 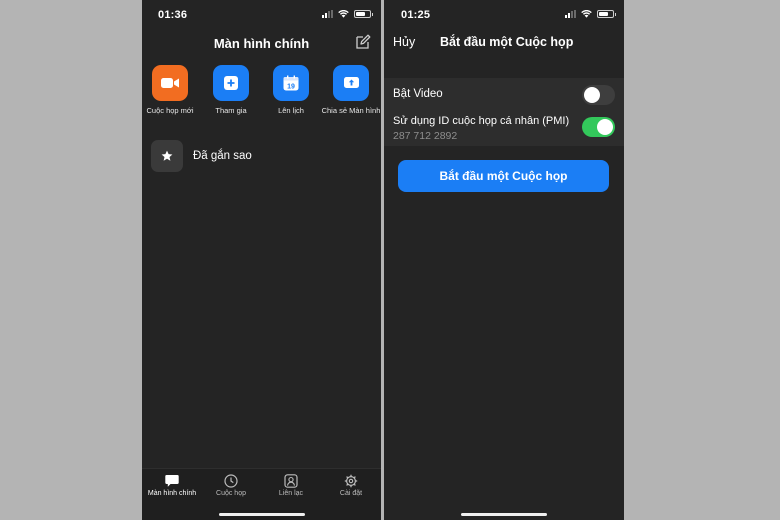 What do you see at coordinates (167, 156) in the screenshot?
I see `star-icon` at bounding box center [167, 156].